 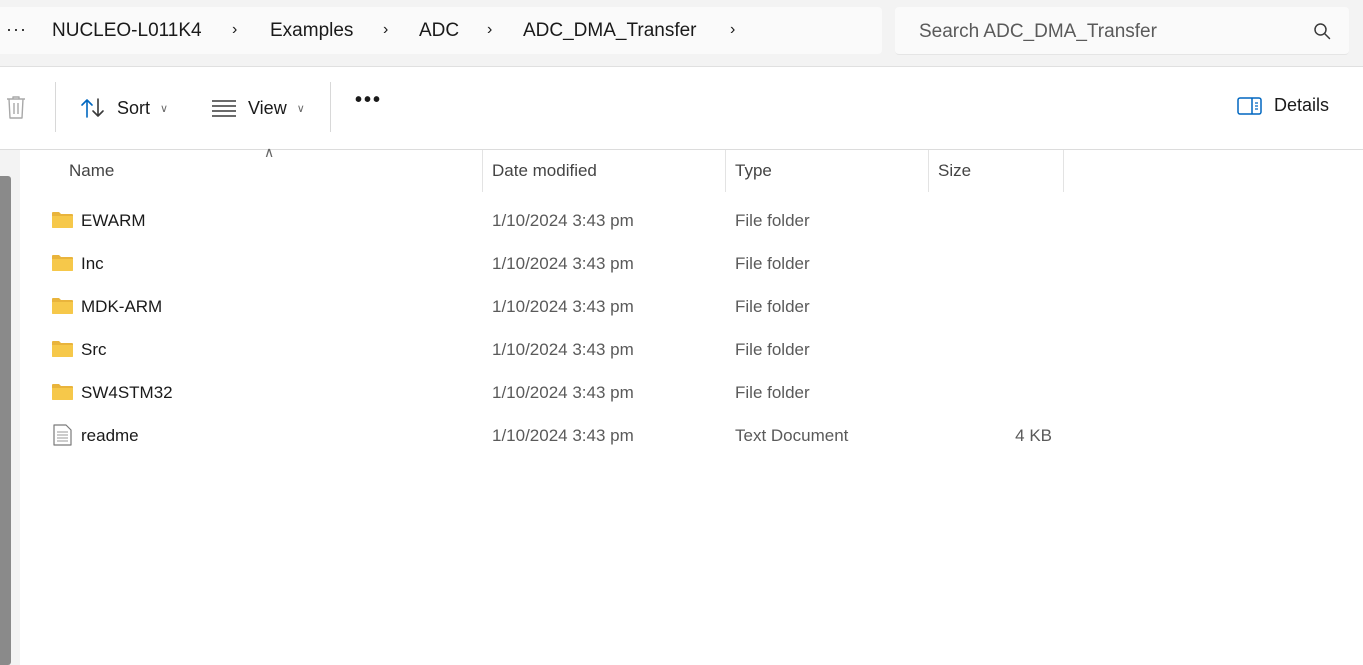 What do you see at coordinates (92, 263) in the screenshot?
I see `file-name: Inc` at bounding box center [92, 263].